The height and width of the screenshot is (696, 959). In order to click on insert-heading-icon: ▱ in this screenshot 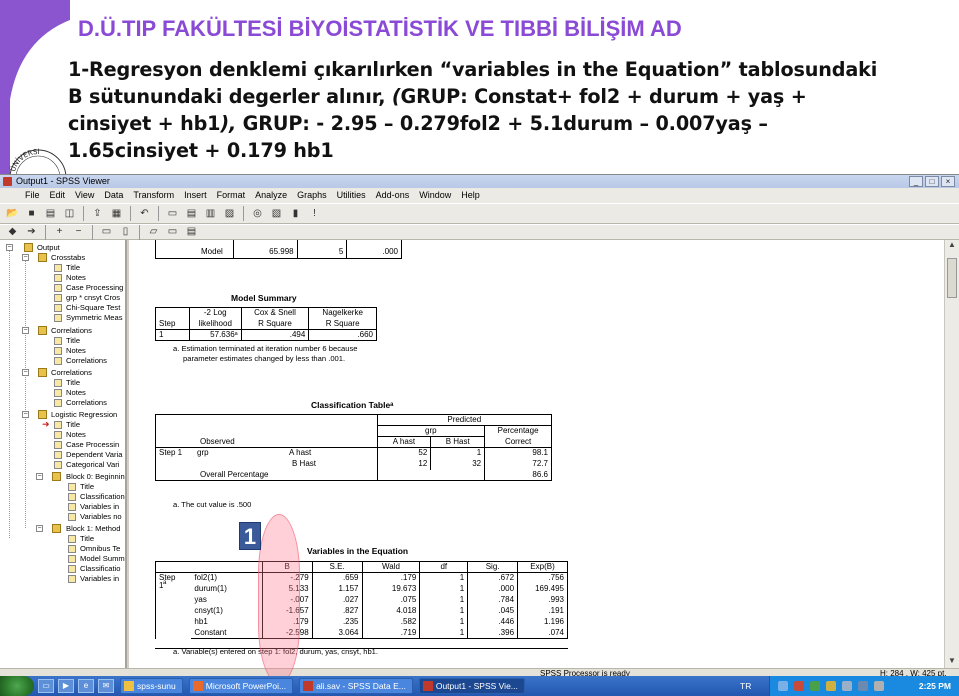, I will do `click(153, 232)`.